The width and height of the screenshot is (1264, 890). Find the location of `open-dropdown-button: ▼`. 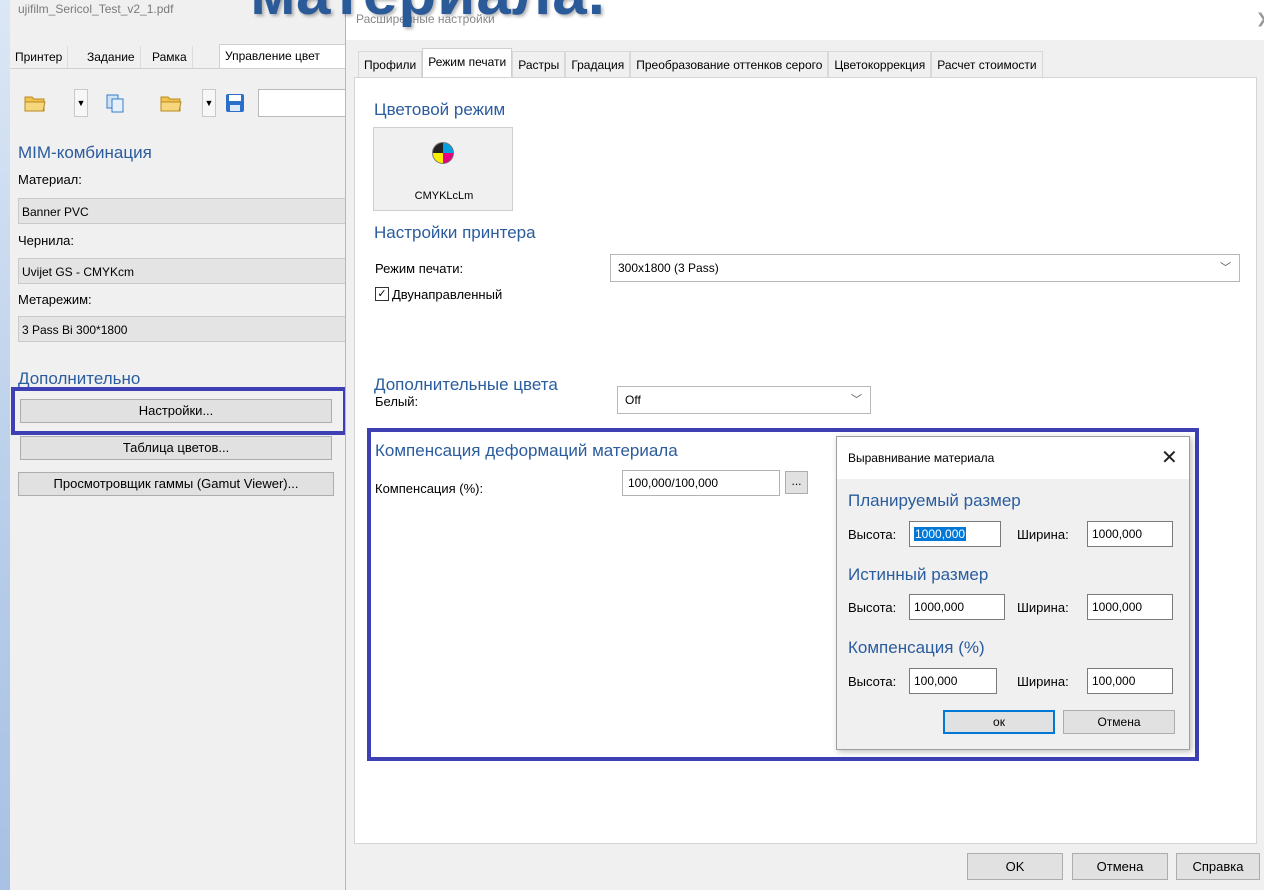

open-dropdown-button: ▼ is located at coordinates (81, 103).